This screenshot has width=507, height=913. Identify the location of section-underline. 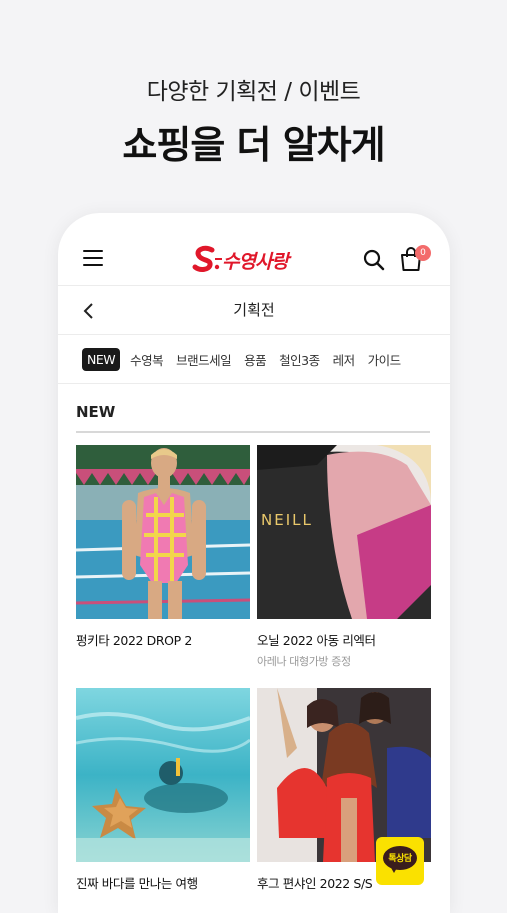
(253, 432).